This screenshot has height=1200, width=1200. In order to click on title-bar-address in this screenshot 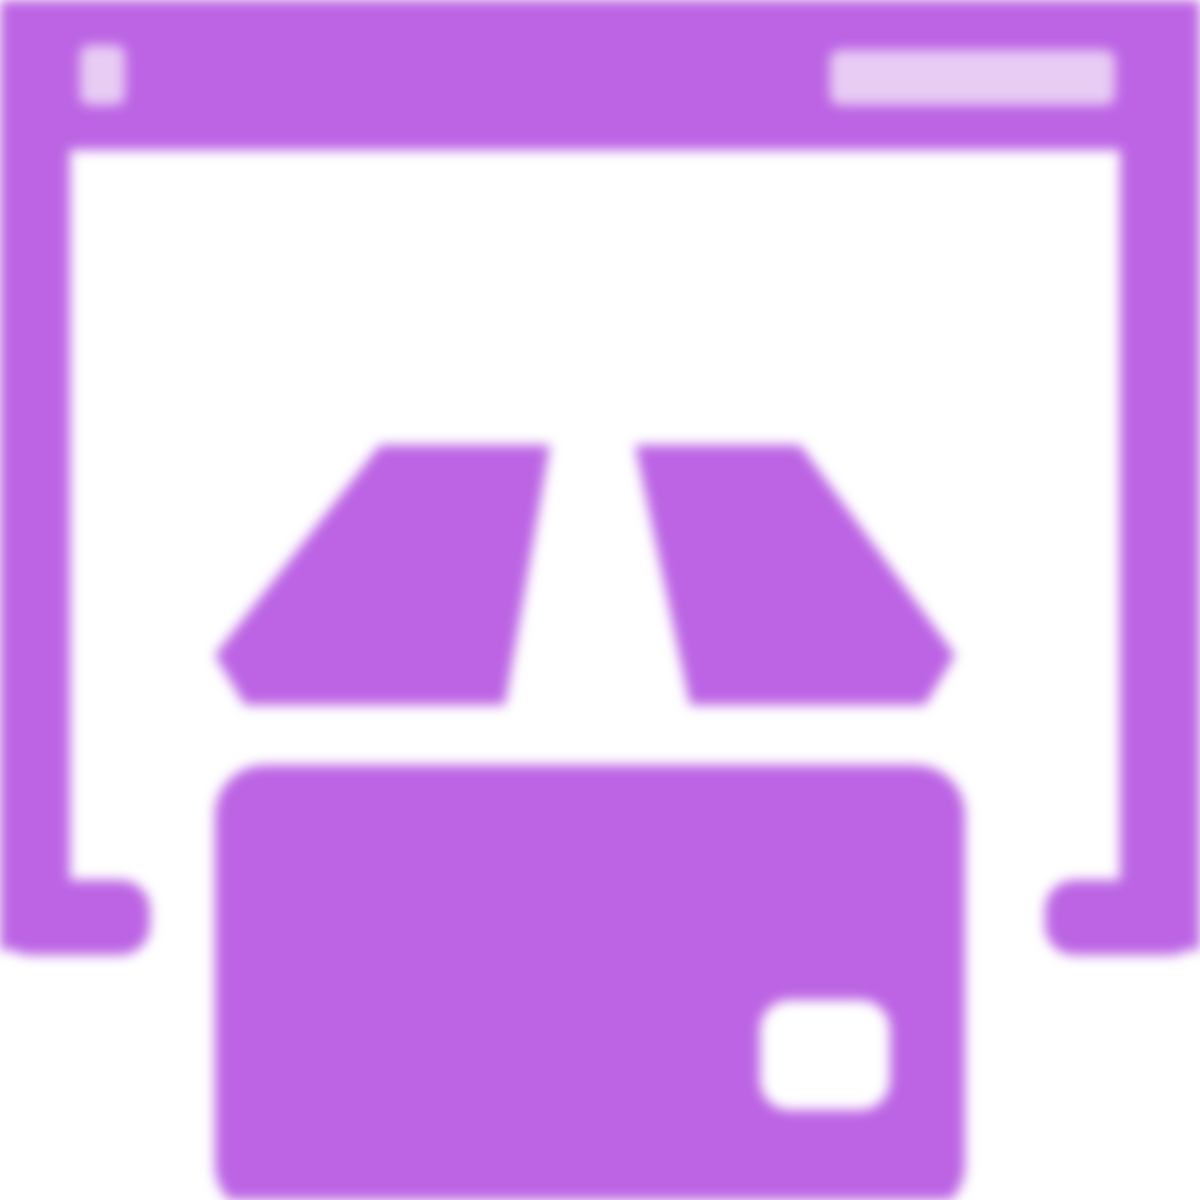, I will do `click(972, 77)`.